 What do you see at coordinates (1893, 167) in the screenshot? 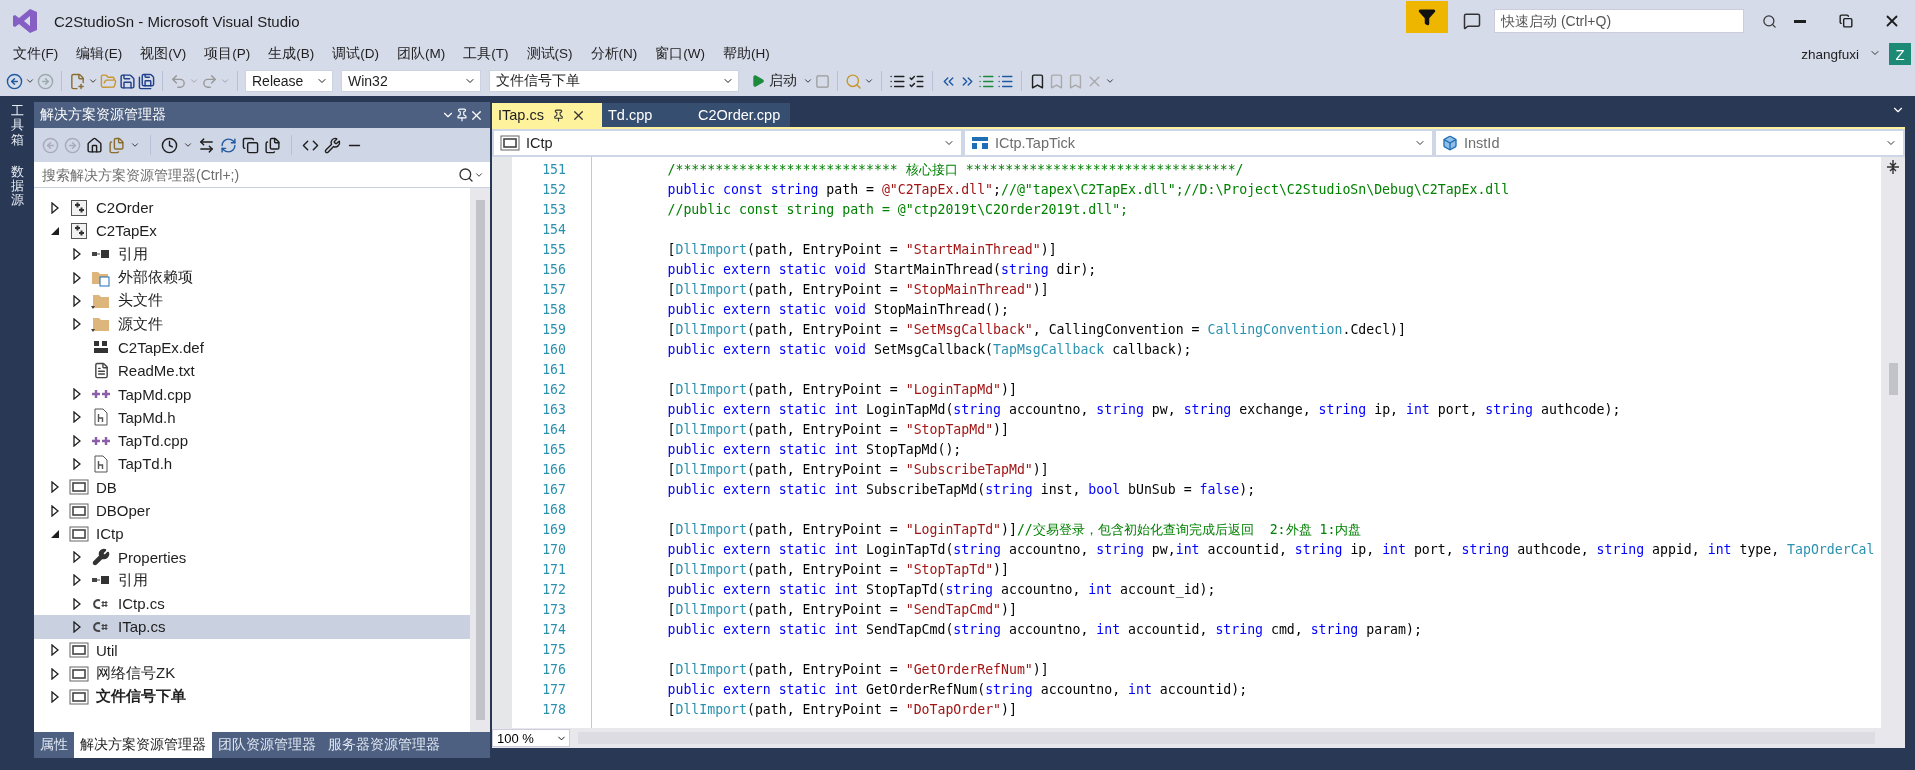
I see `split-icon` at bounding box center [1893, 167].